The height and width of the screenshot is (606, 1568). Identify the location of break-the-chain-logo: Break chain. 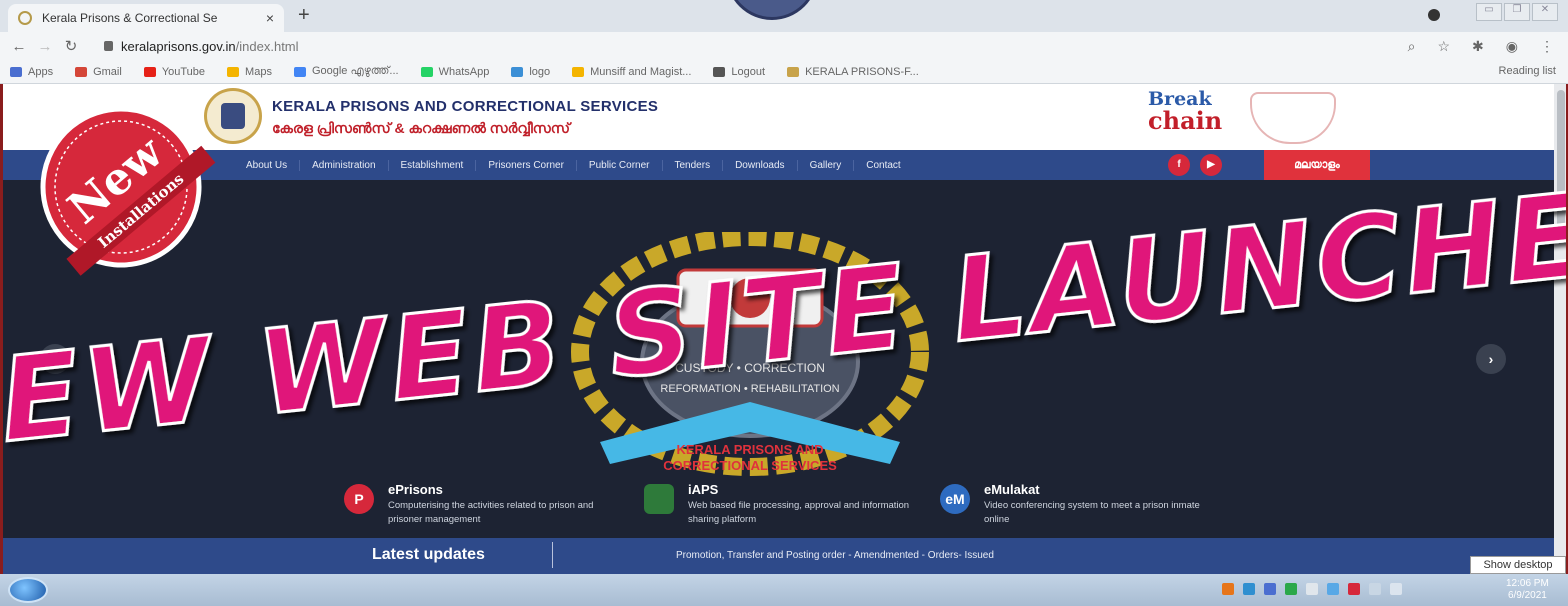
(1193, 116).